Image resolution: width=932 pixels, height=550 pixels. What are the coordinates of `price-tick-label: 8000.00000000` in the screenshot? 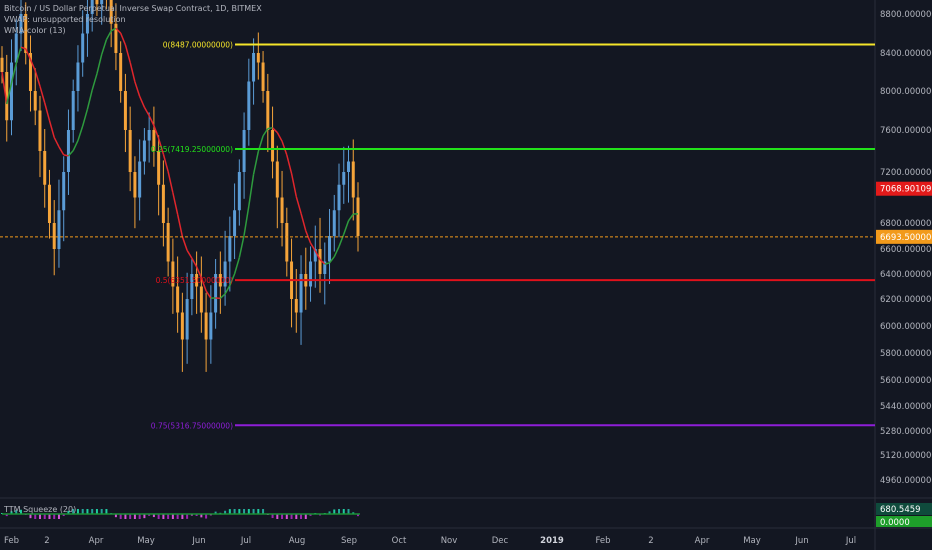 It's located at (906, 92).